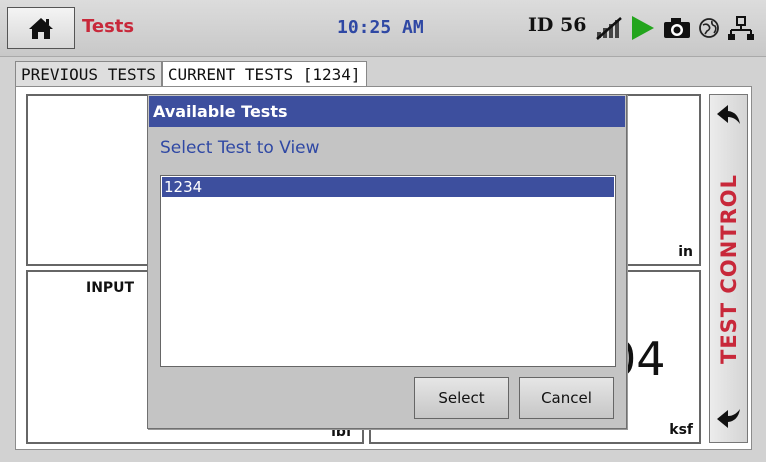 The width and height of the screenshot is (766, 462). What do you see at coordinates (380, 27) in the screenshot?
I see `clock: 10:25 AM` at bounding box center [380, 27].